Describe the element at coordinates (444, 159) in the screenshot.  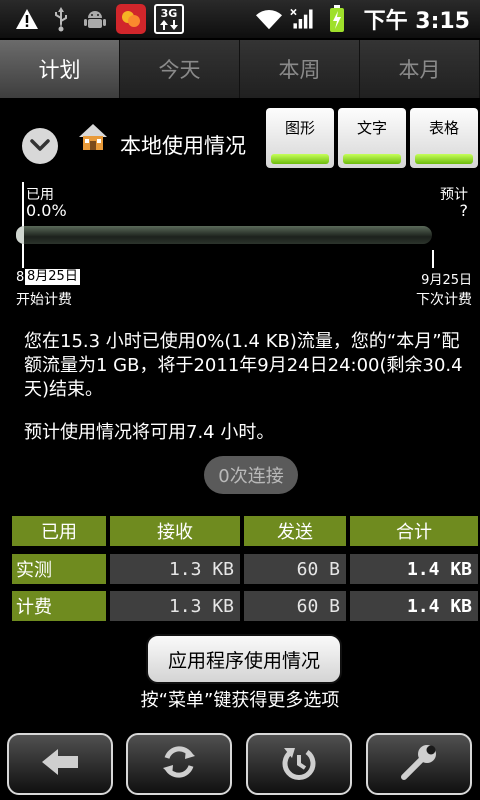
I see `view-table-indicator` at that location.